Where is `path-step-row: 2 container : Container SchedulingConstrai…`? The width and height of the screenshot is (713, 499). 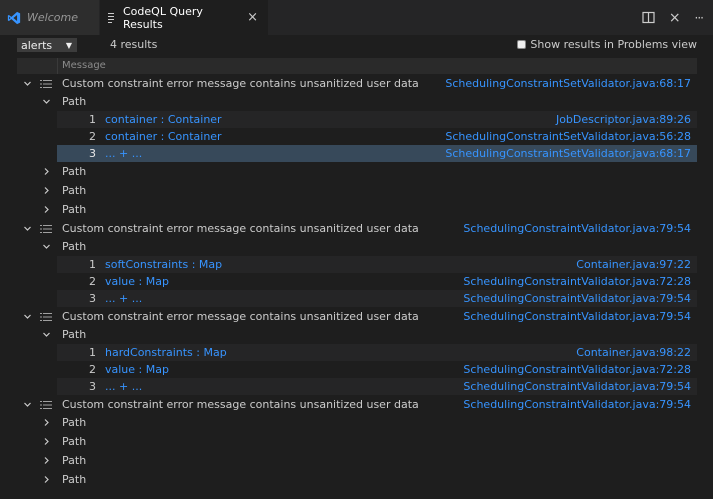
path-step-row: 2 container : Container SchedulingConstrai… is located at coordinates (357, 136).